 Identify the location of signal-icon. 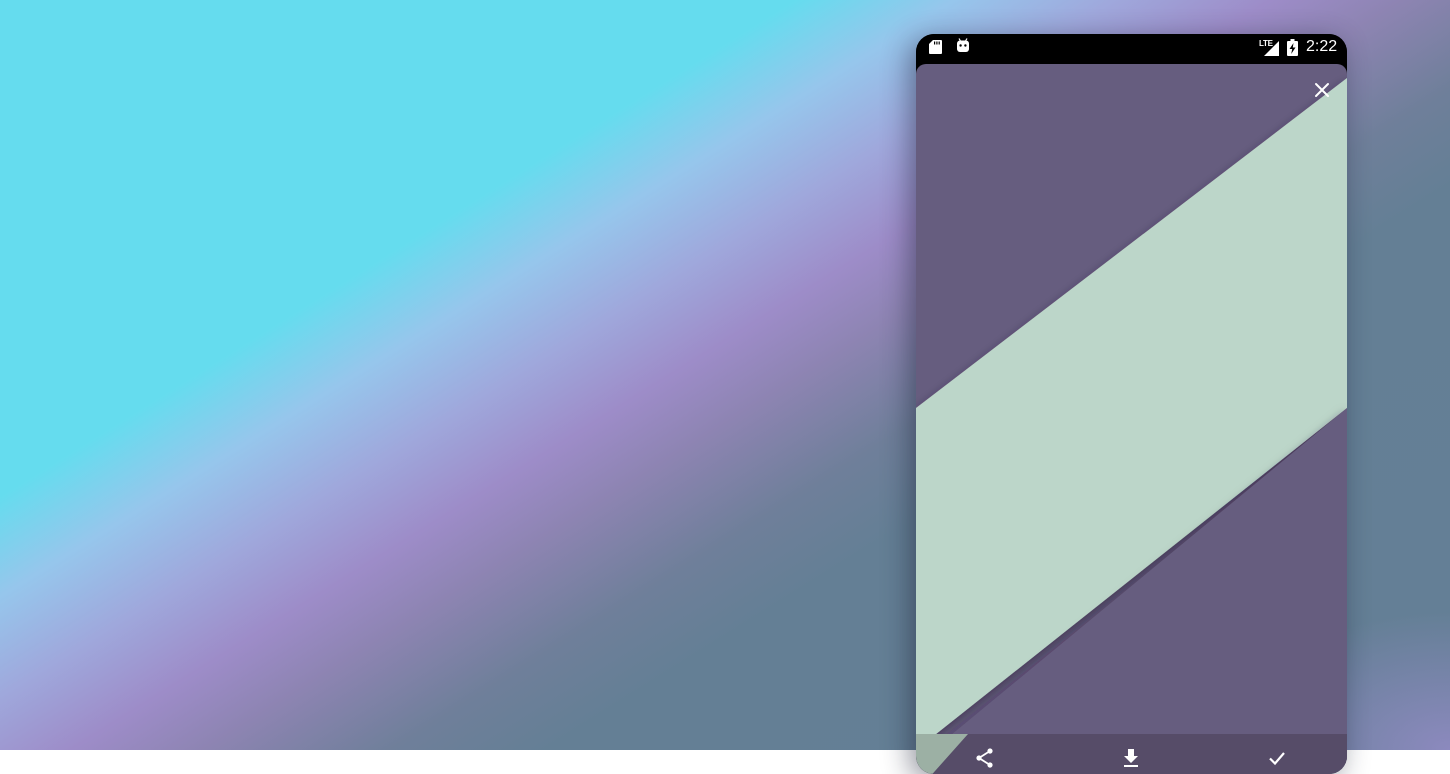
(1271, 48).